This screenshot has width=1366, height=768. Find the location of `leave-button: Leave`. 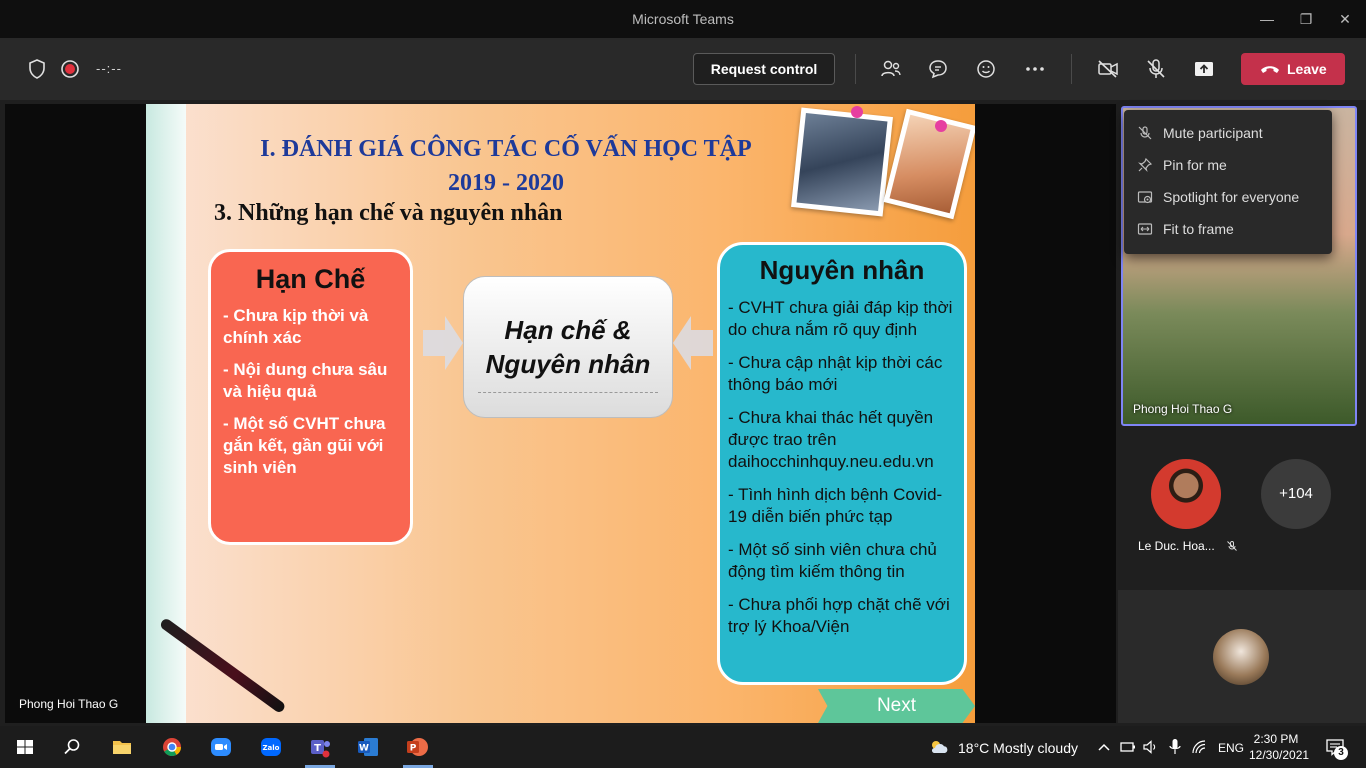

leave-button: Leave is located at coordinates (1293, 69).